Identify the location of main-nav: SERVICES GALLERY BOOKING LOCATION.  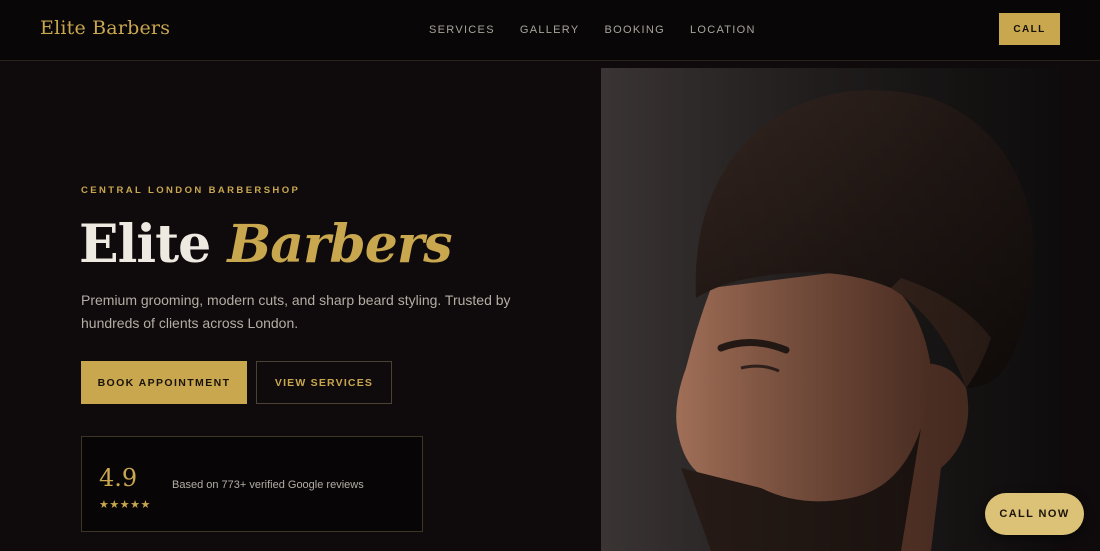
(605, 30).